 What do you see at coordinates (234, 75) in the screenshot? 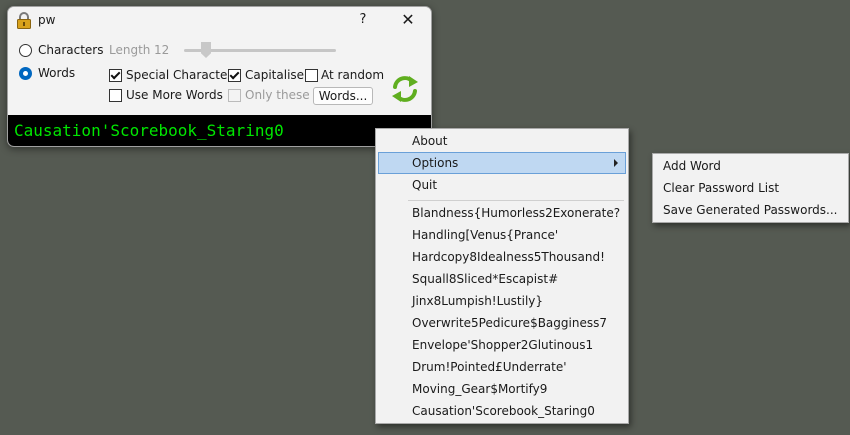
I see `capitalise-checkbox` at bounding box center [234, 75].